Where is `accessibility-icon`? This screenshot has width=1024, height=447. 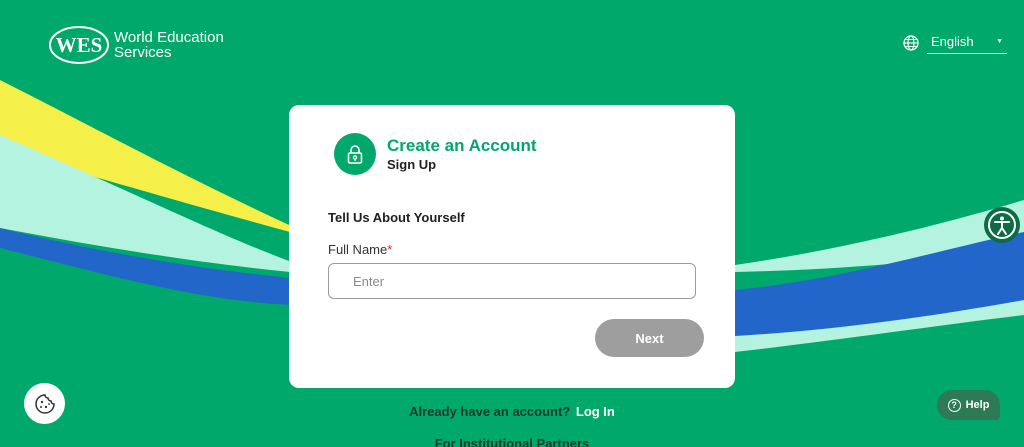 accessibility-icon is located at coordinates (1002, 225).